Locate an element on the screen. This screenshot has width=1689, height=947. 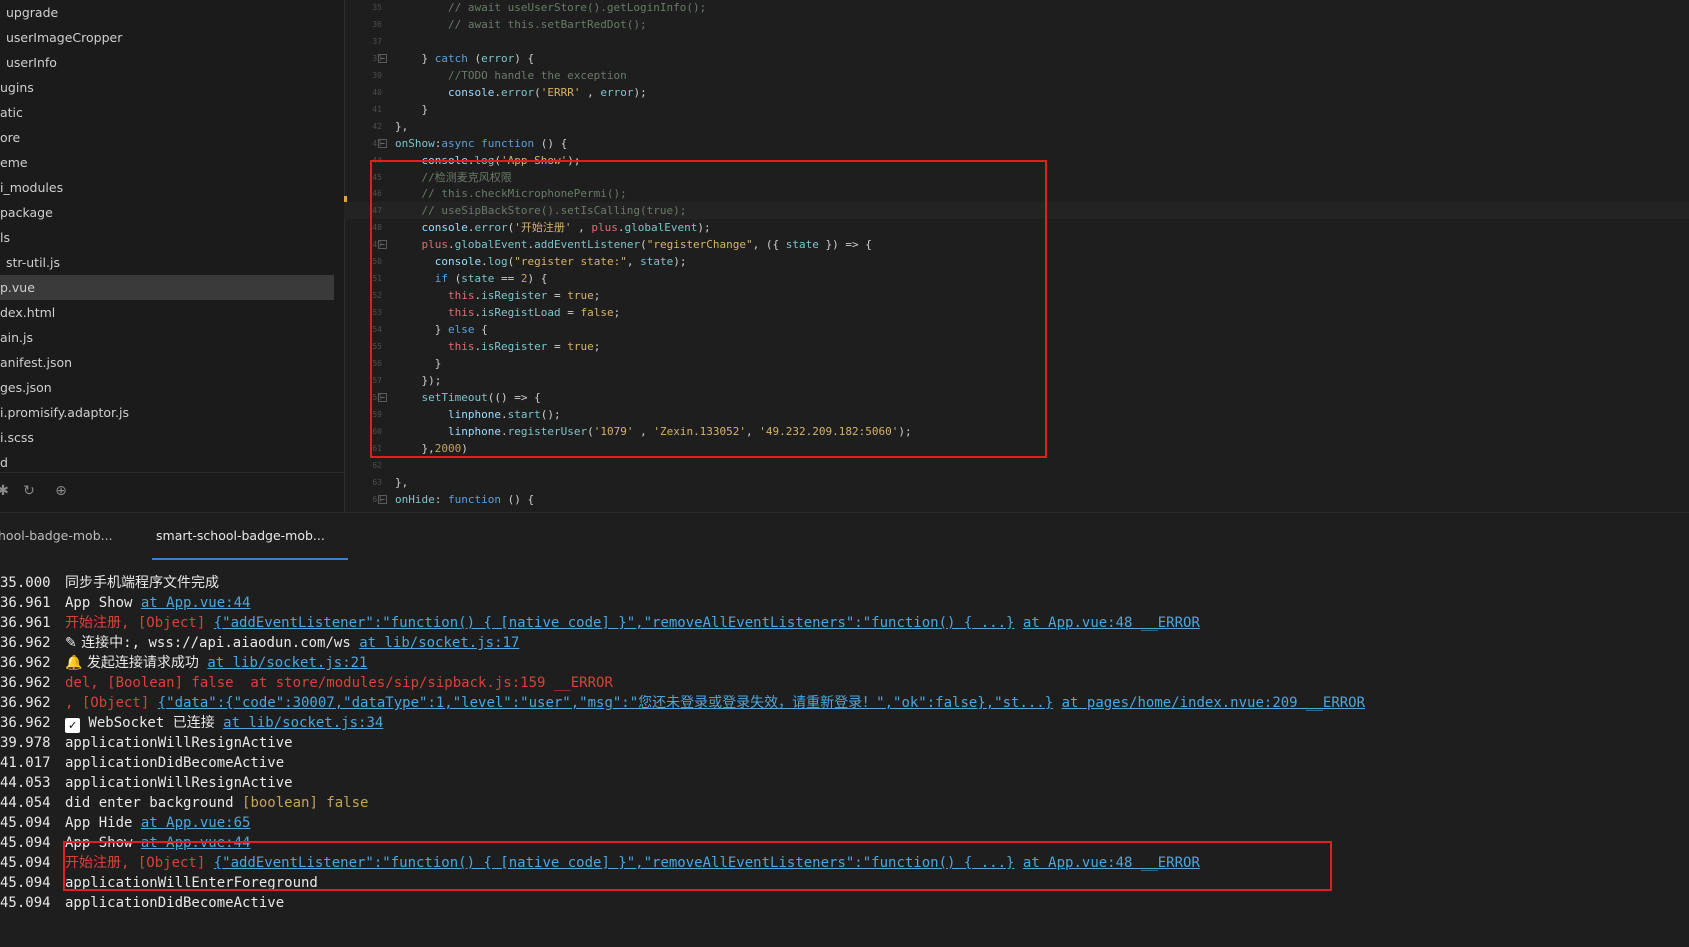
file-tree-item: ges.json is located at coordinates (172, 387).